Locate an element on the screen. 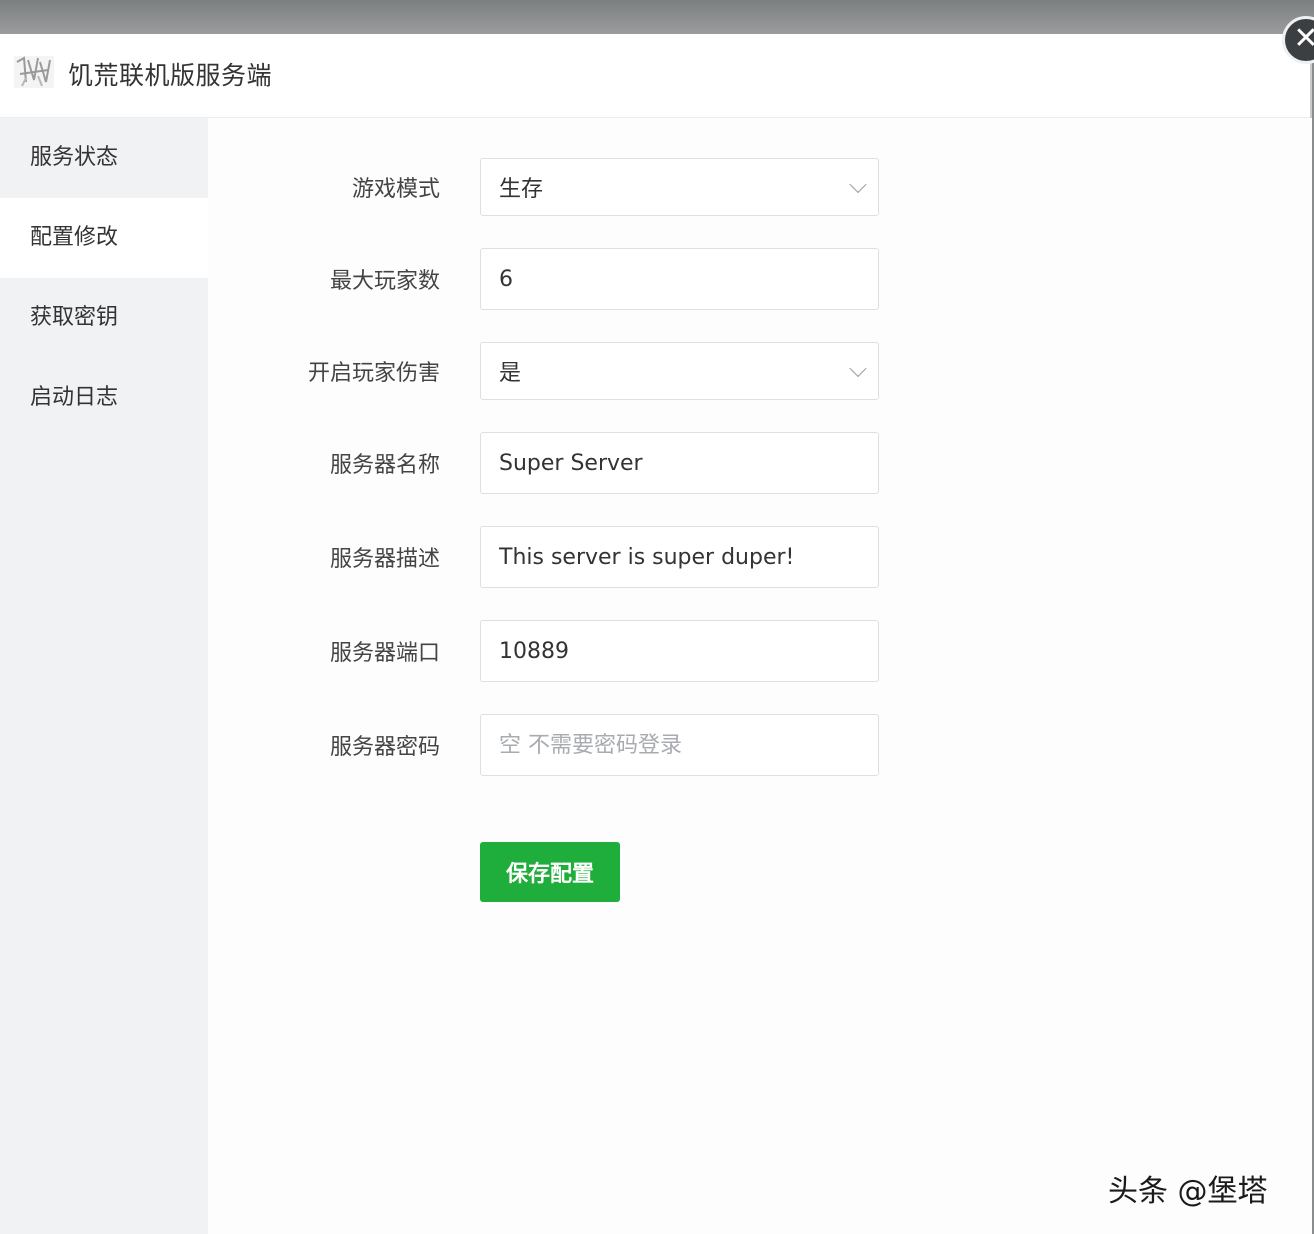  form-row-pvp: 开启玩家伤害 是 is located at coordinates (548, 371).